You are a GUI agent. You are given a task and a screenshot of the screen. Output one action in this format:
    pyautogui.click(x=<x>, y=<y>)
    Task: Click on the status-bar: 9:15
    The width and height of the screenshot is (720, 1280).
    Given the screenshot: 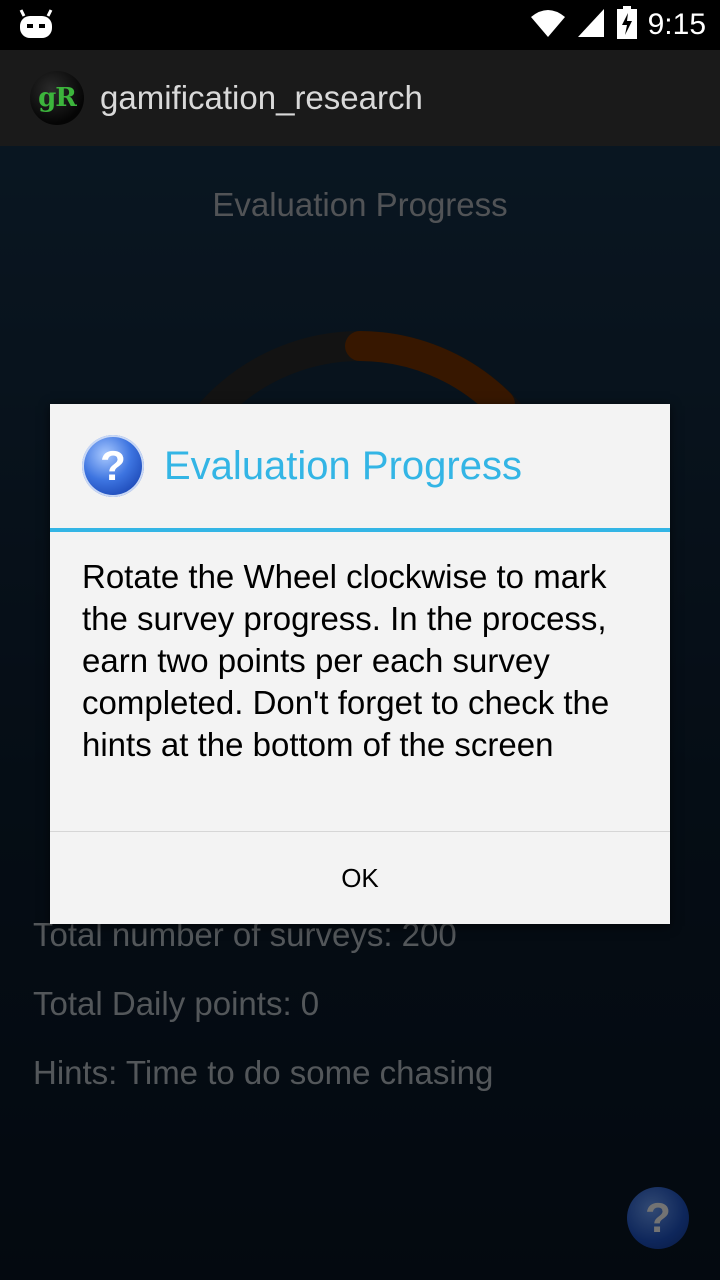 What is the action you would take?
    pyautogui.click(x=360, y=25)
    